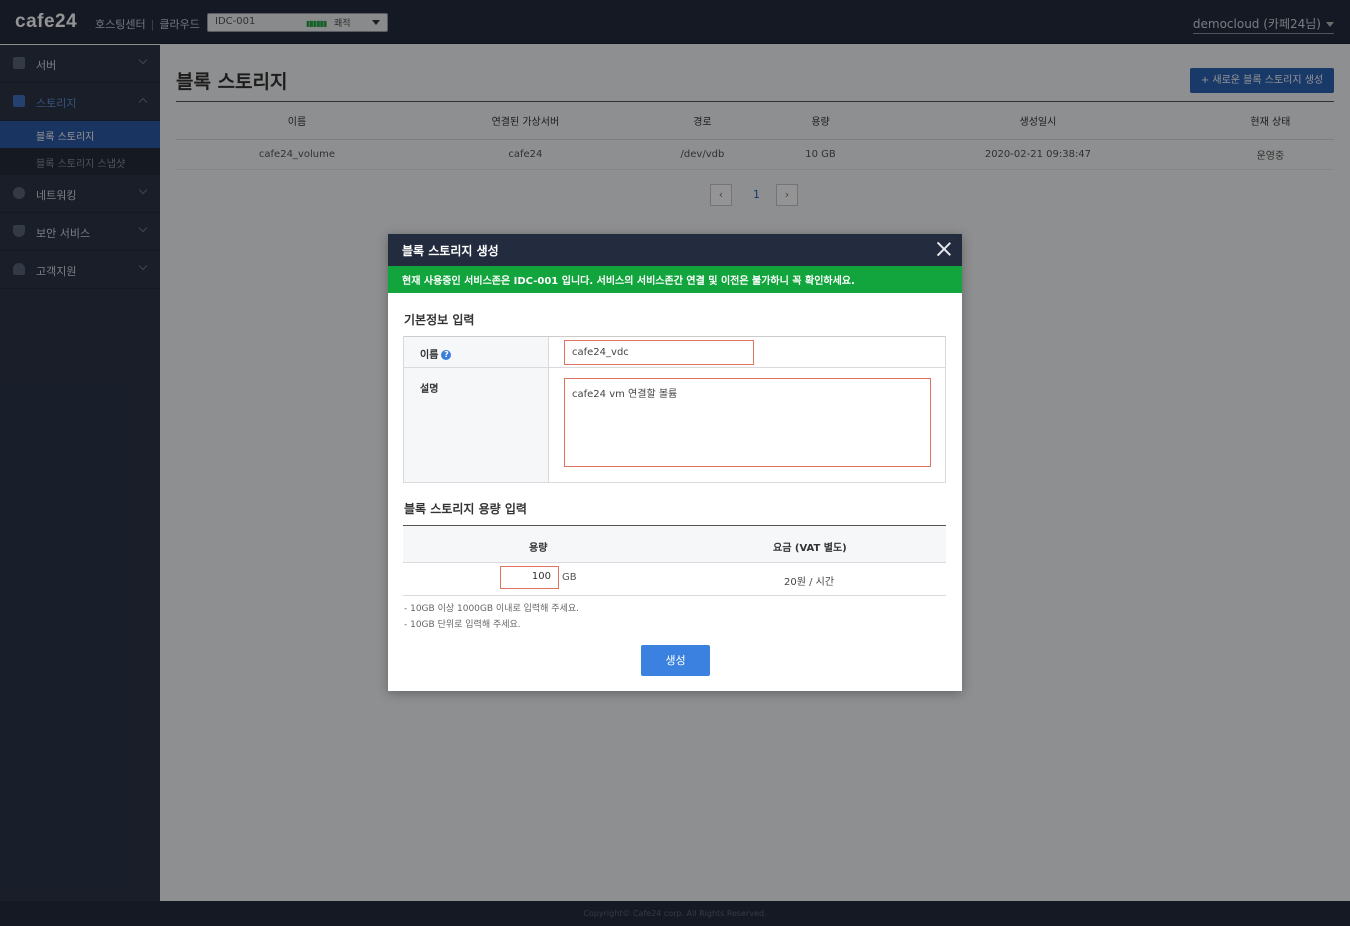  I want to click on modal-header: 블록 스토리지 생성, so click(675, 250).